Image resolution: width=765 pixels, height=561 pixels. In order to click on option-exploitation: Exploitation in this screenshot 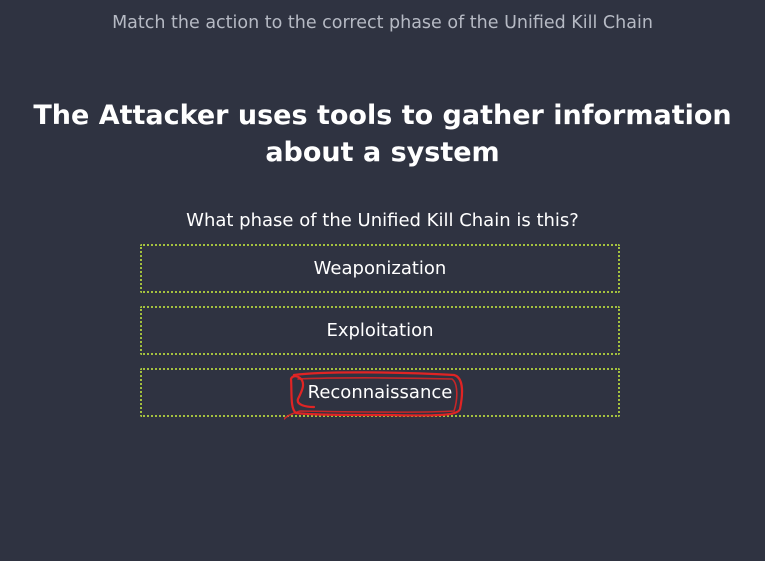, I will do `click(380, 330)`.